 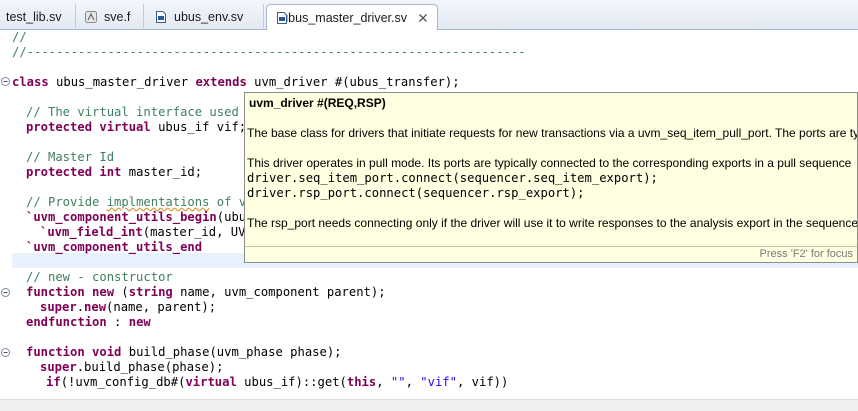 I want to click on code-line: `uvm_component_utils_end, so click(x=114, y=247).